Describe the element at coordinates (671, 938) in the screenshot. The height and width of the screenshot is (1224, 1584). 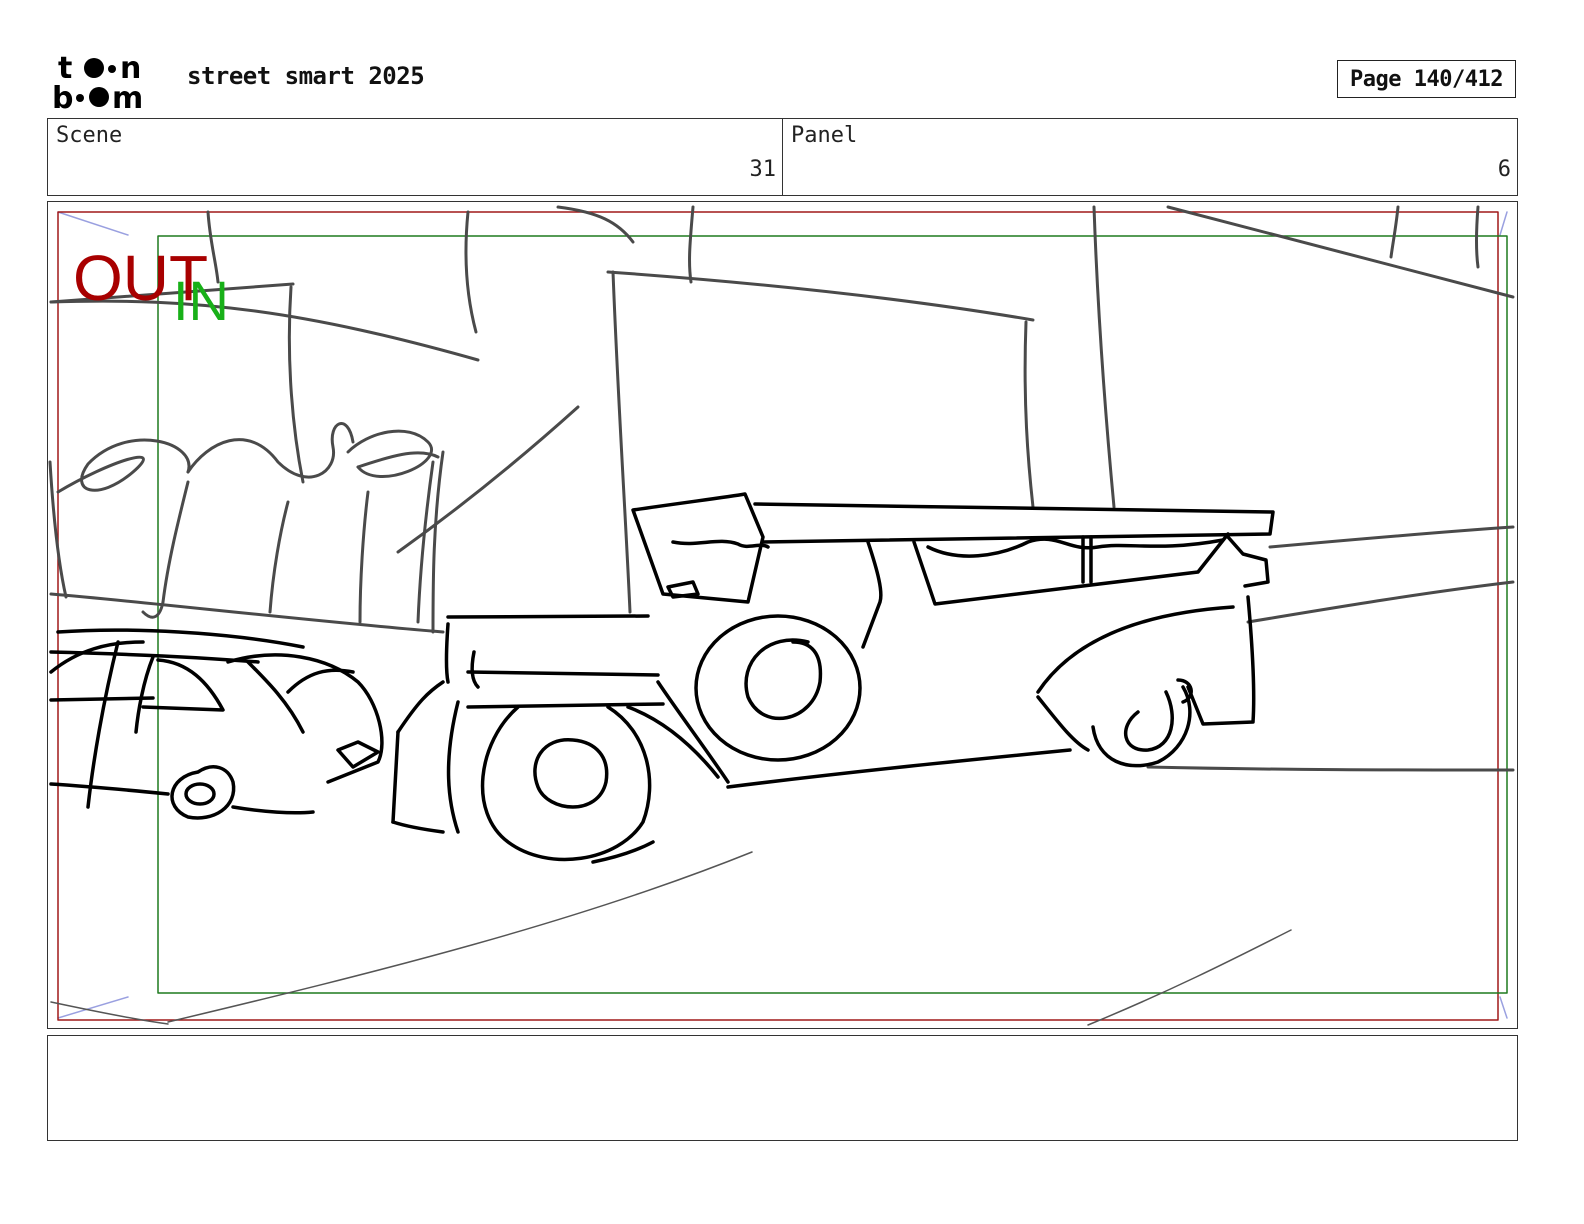
I see `road-lines` at that location.